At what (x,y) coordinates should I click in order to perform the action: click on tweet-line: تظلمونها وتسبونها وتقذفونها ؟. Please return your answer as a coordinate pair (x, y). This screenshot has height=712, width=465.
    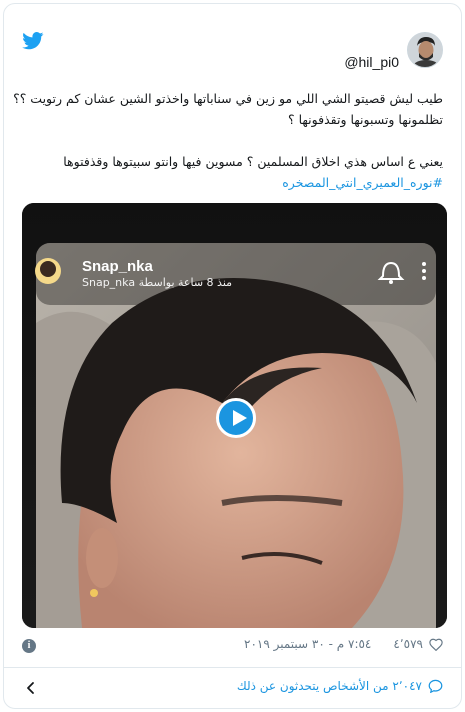
    Looking at the image, I should click on (365, 119).